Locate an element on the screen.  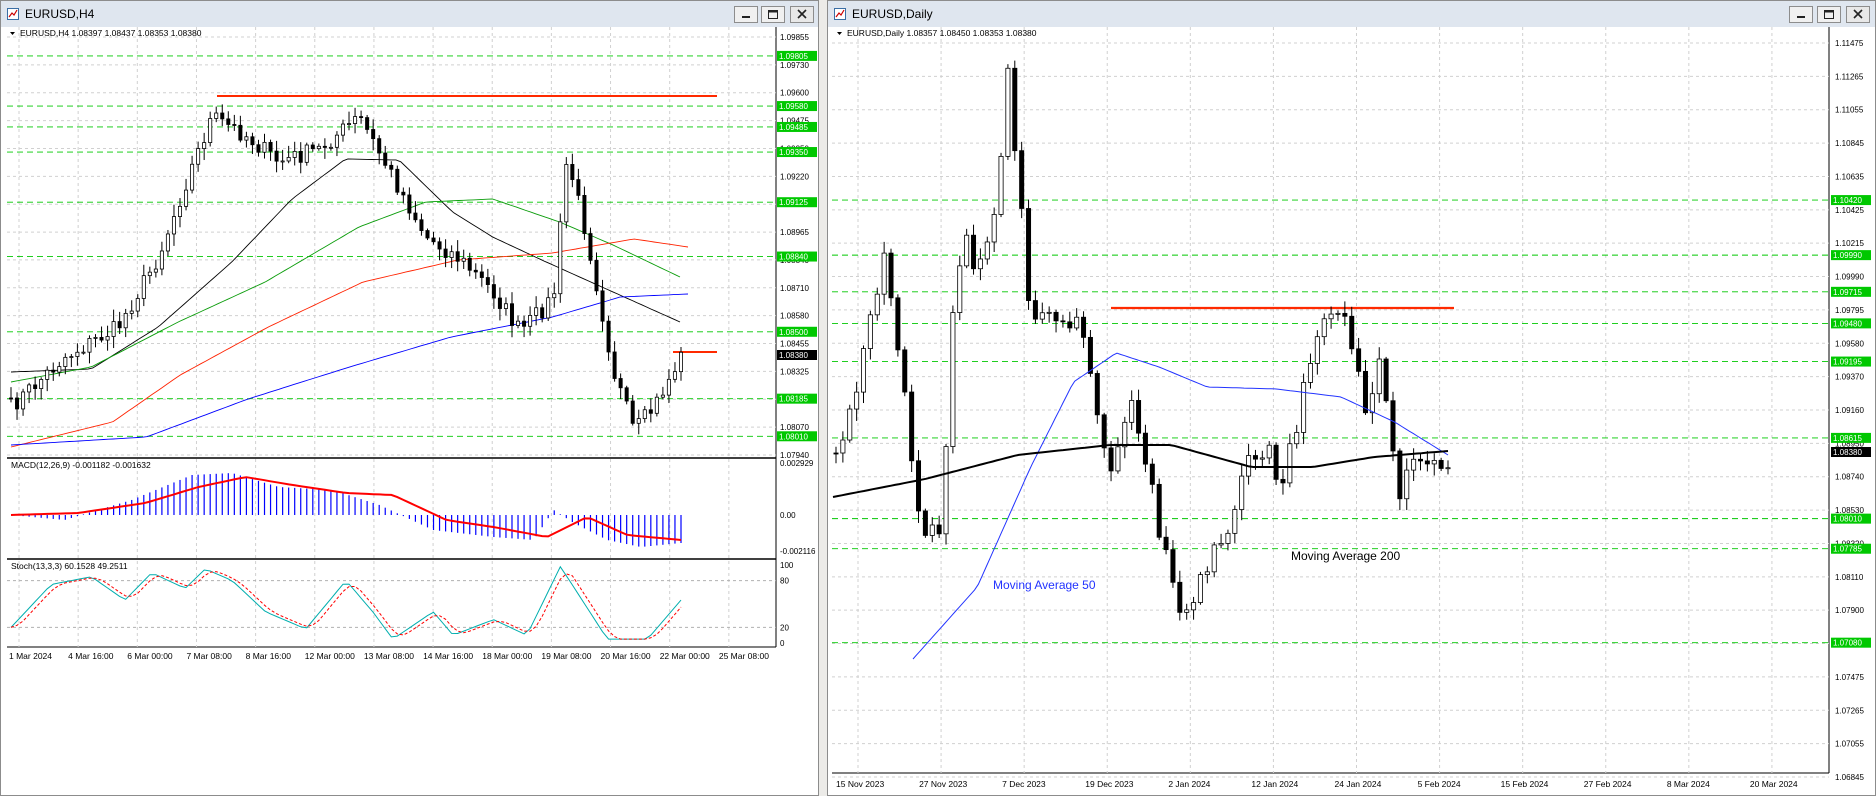
price-tick-label: 1.09990 is located at coordinates (1849, 277).